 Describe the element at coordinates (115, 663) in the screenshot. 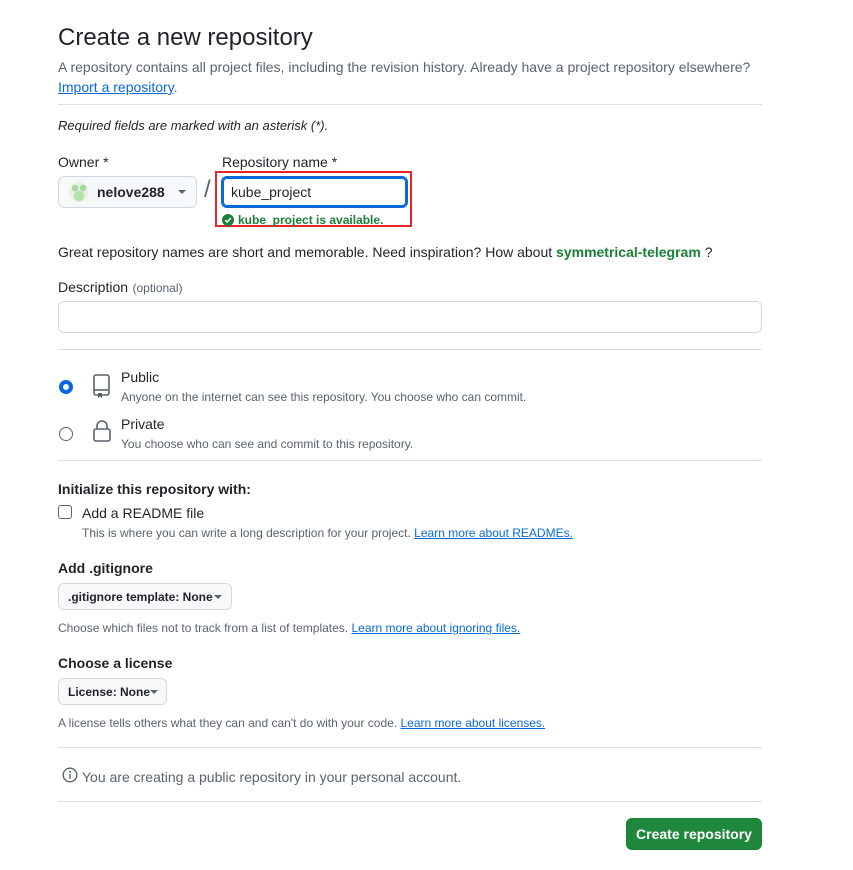

I see `license-heading: Choose a license` at that location.